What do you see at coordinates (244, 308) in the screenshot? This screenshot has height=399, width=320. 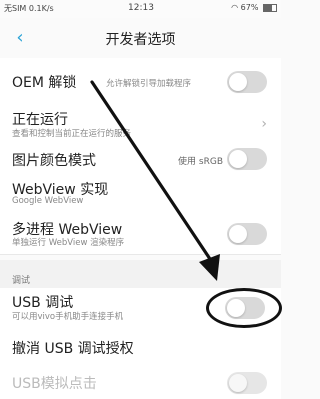 I see `annotation-circle` at bounding box center [244, 308].